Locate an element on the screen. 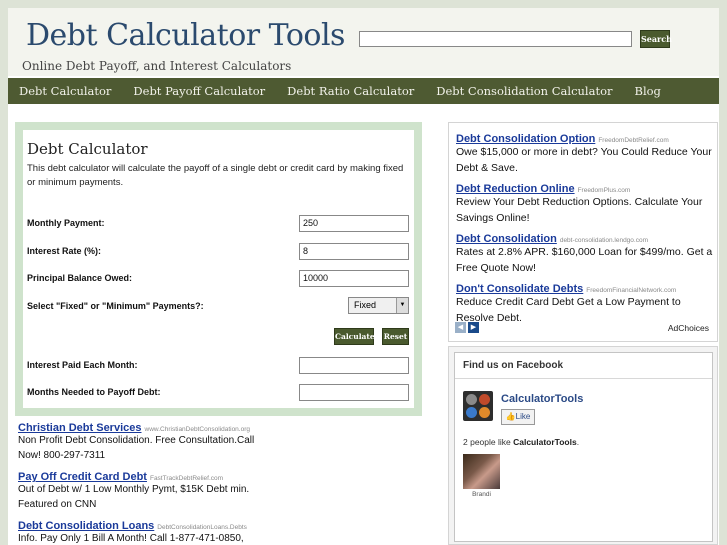  ad-title-link: Debt Consolidation Loans is located at coordinates (86, 525).